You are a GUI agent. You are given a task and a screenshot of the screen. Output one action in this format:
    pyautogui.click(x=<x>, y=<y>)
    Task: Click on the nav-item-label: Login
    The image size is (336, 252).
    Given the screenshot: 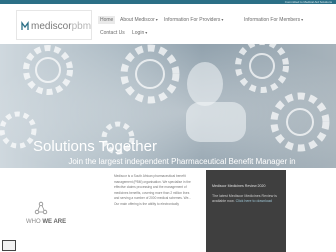 What is the action you would take?
    pyautogui.click(x=138, y=33)
    